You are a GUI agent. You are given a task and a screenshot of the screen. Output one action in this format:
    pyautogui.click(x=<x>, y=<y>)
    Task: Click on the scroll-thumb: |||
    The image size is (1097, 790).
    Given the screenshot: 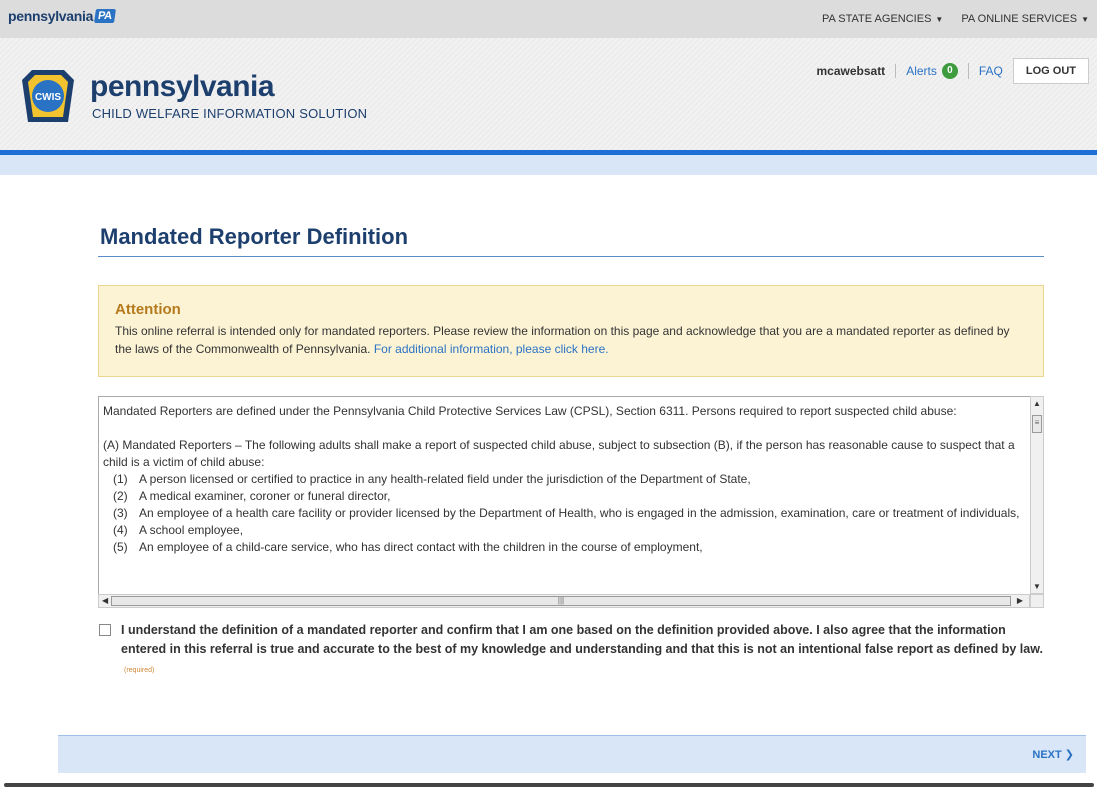 What is the action you would take?
    pyautogui.click(x=561, y=601)
    